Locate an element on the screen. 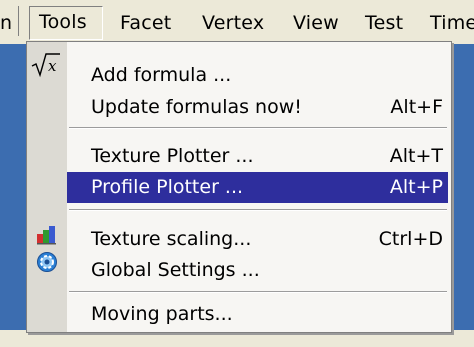 Image resolution: width=474 pixels, height=347 pixels. sqrt-x-icon: x is located at coordinates (46, 67).